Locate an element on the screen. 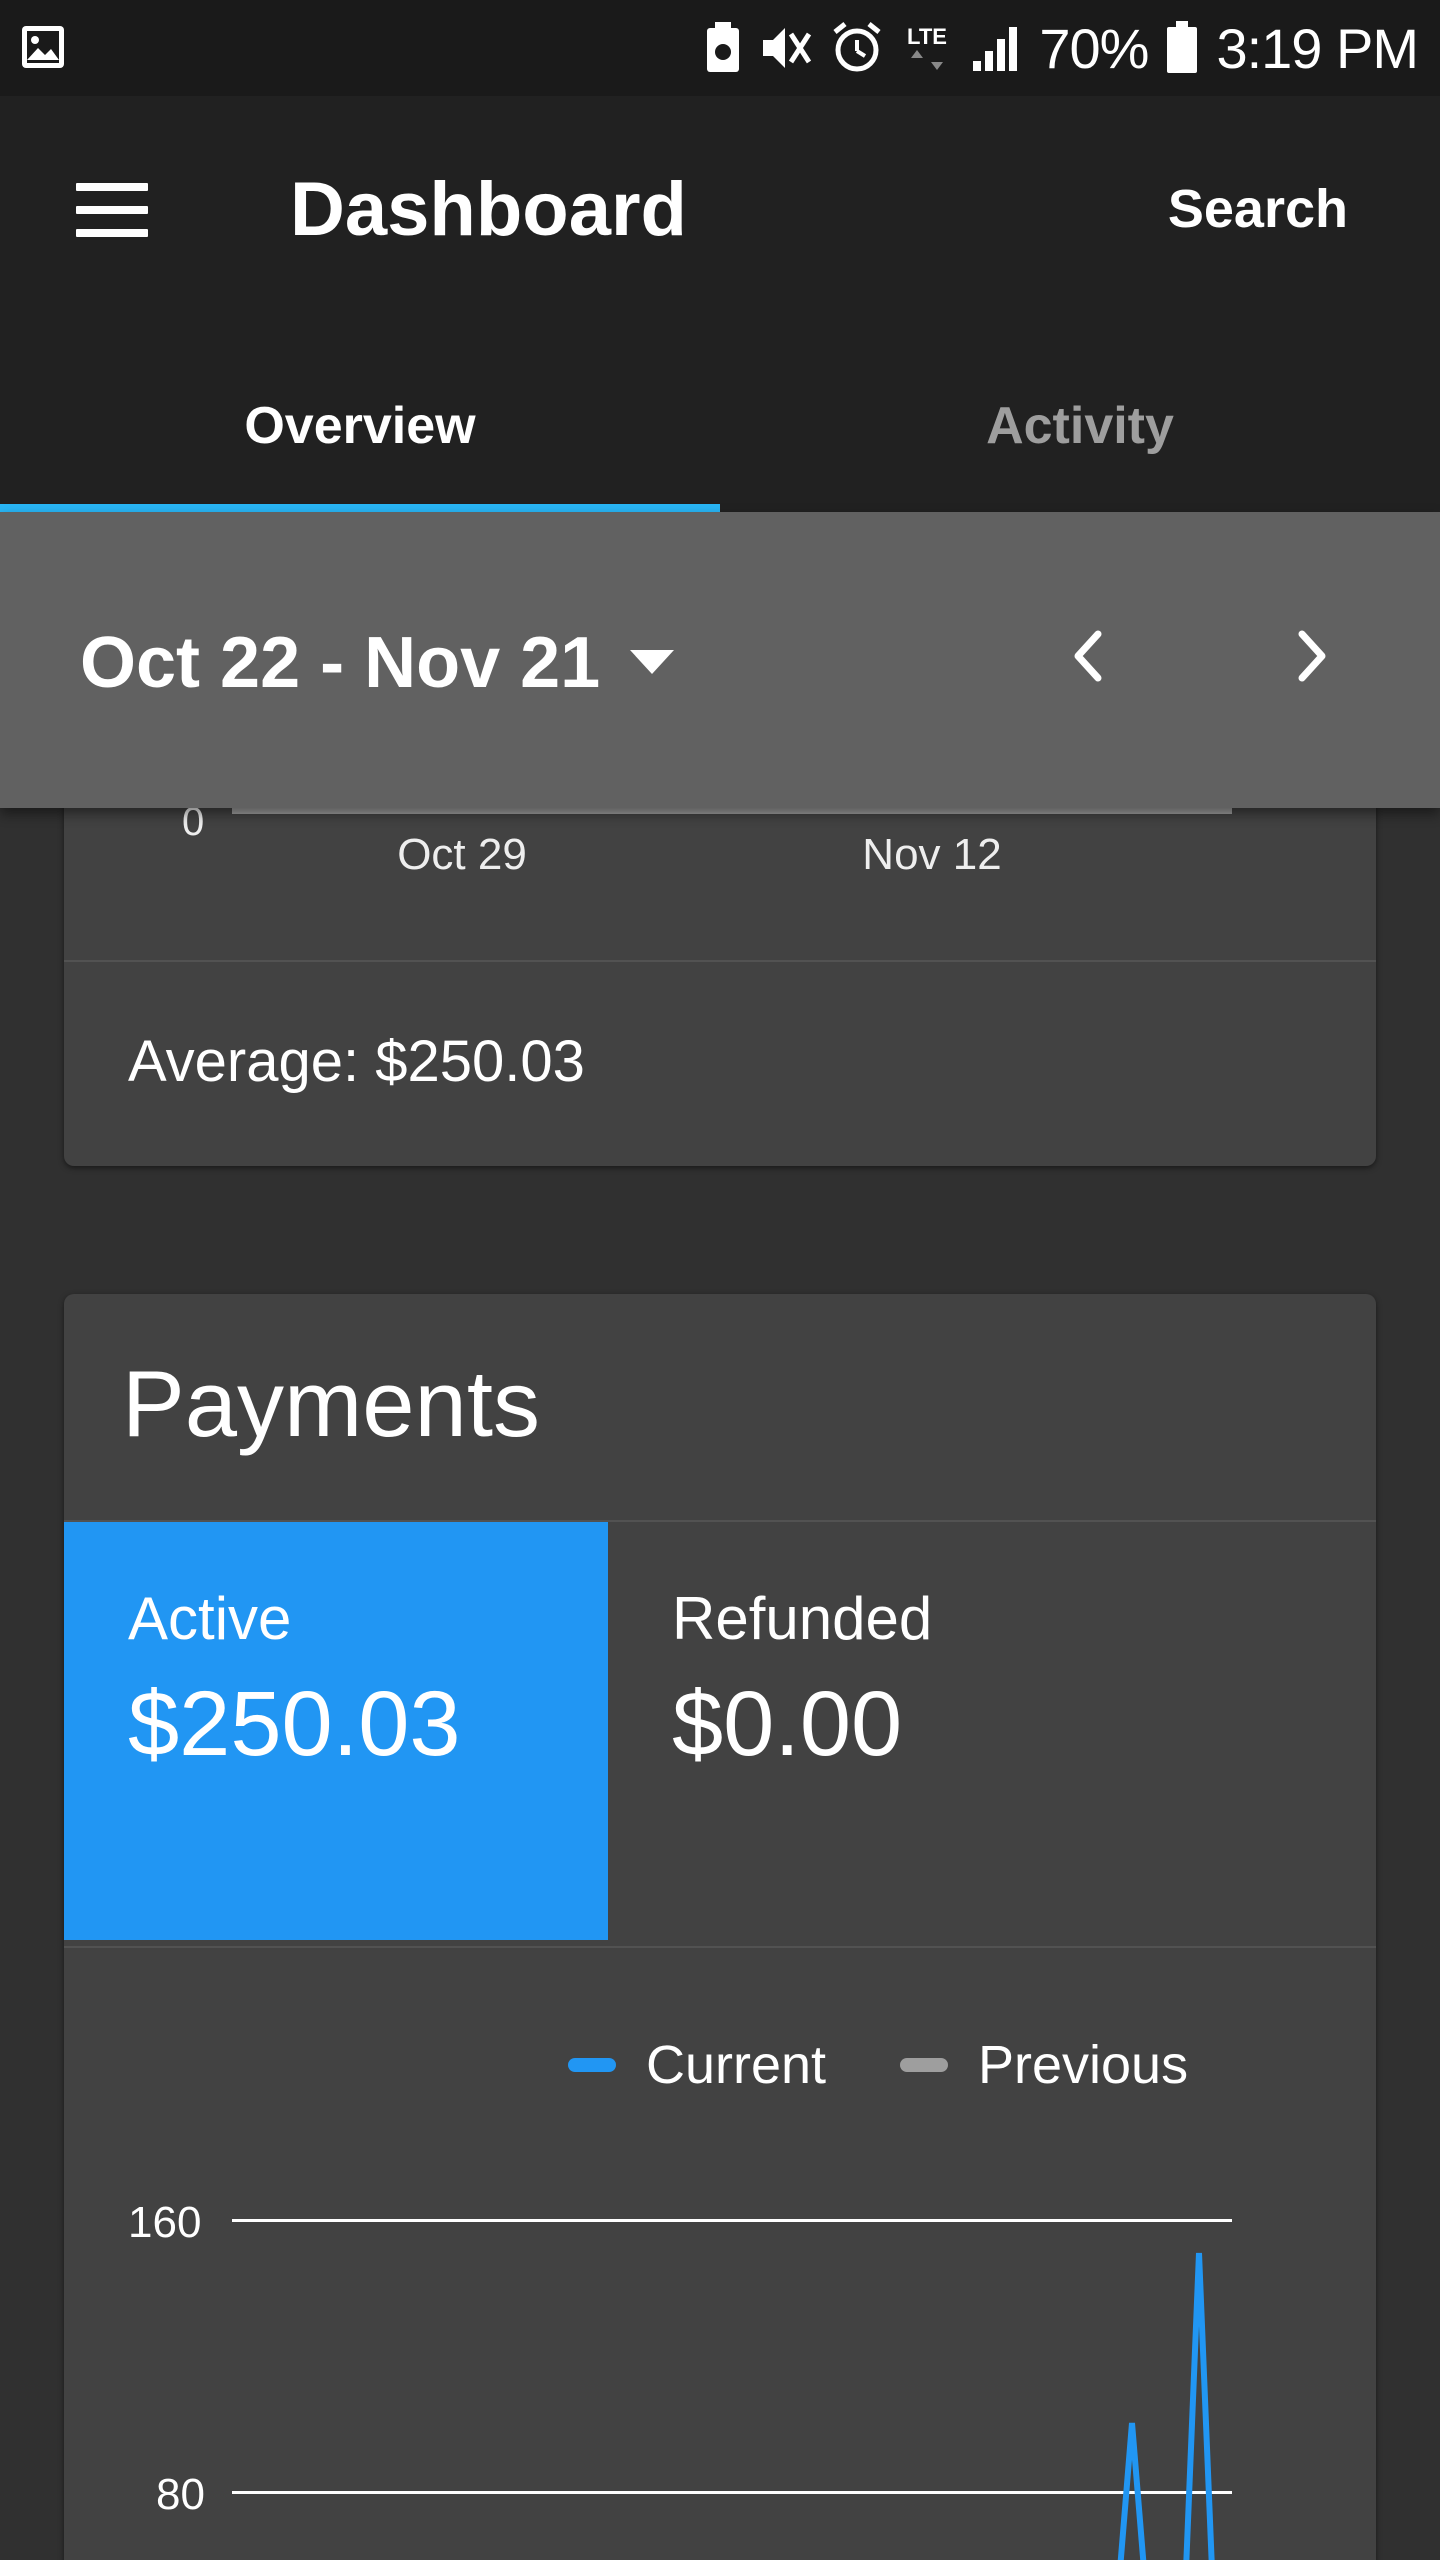 Image resolution: width=1440 pixels, height=2560 pixels. legend-swatch-previous is located at coordinates (924, 2065).